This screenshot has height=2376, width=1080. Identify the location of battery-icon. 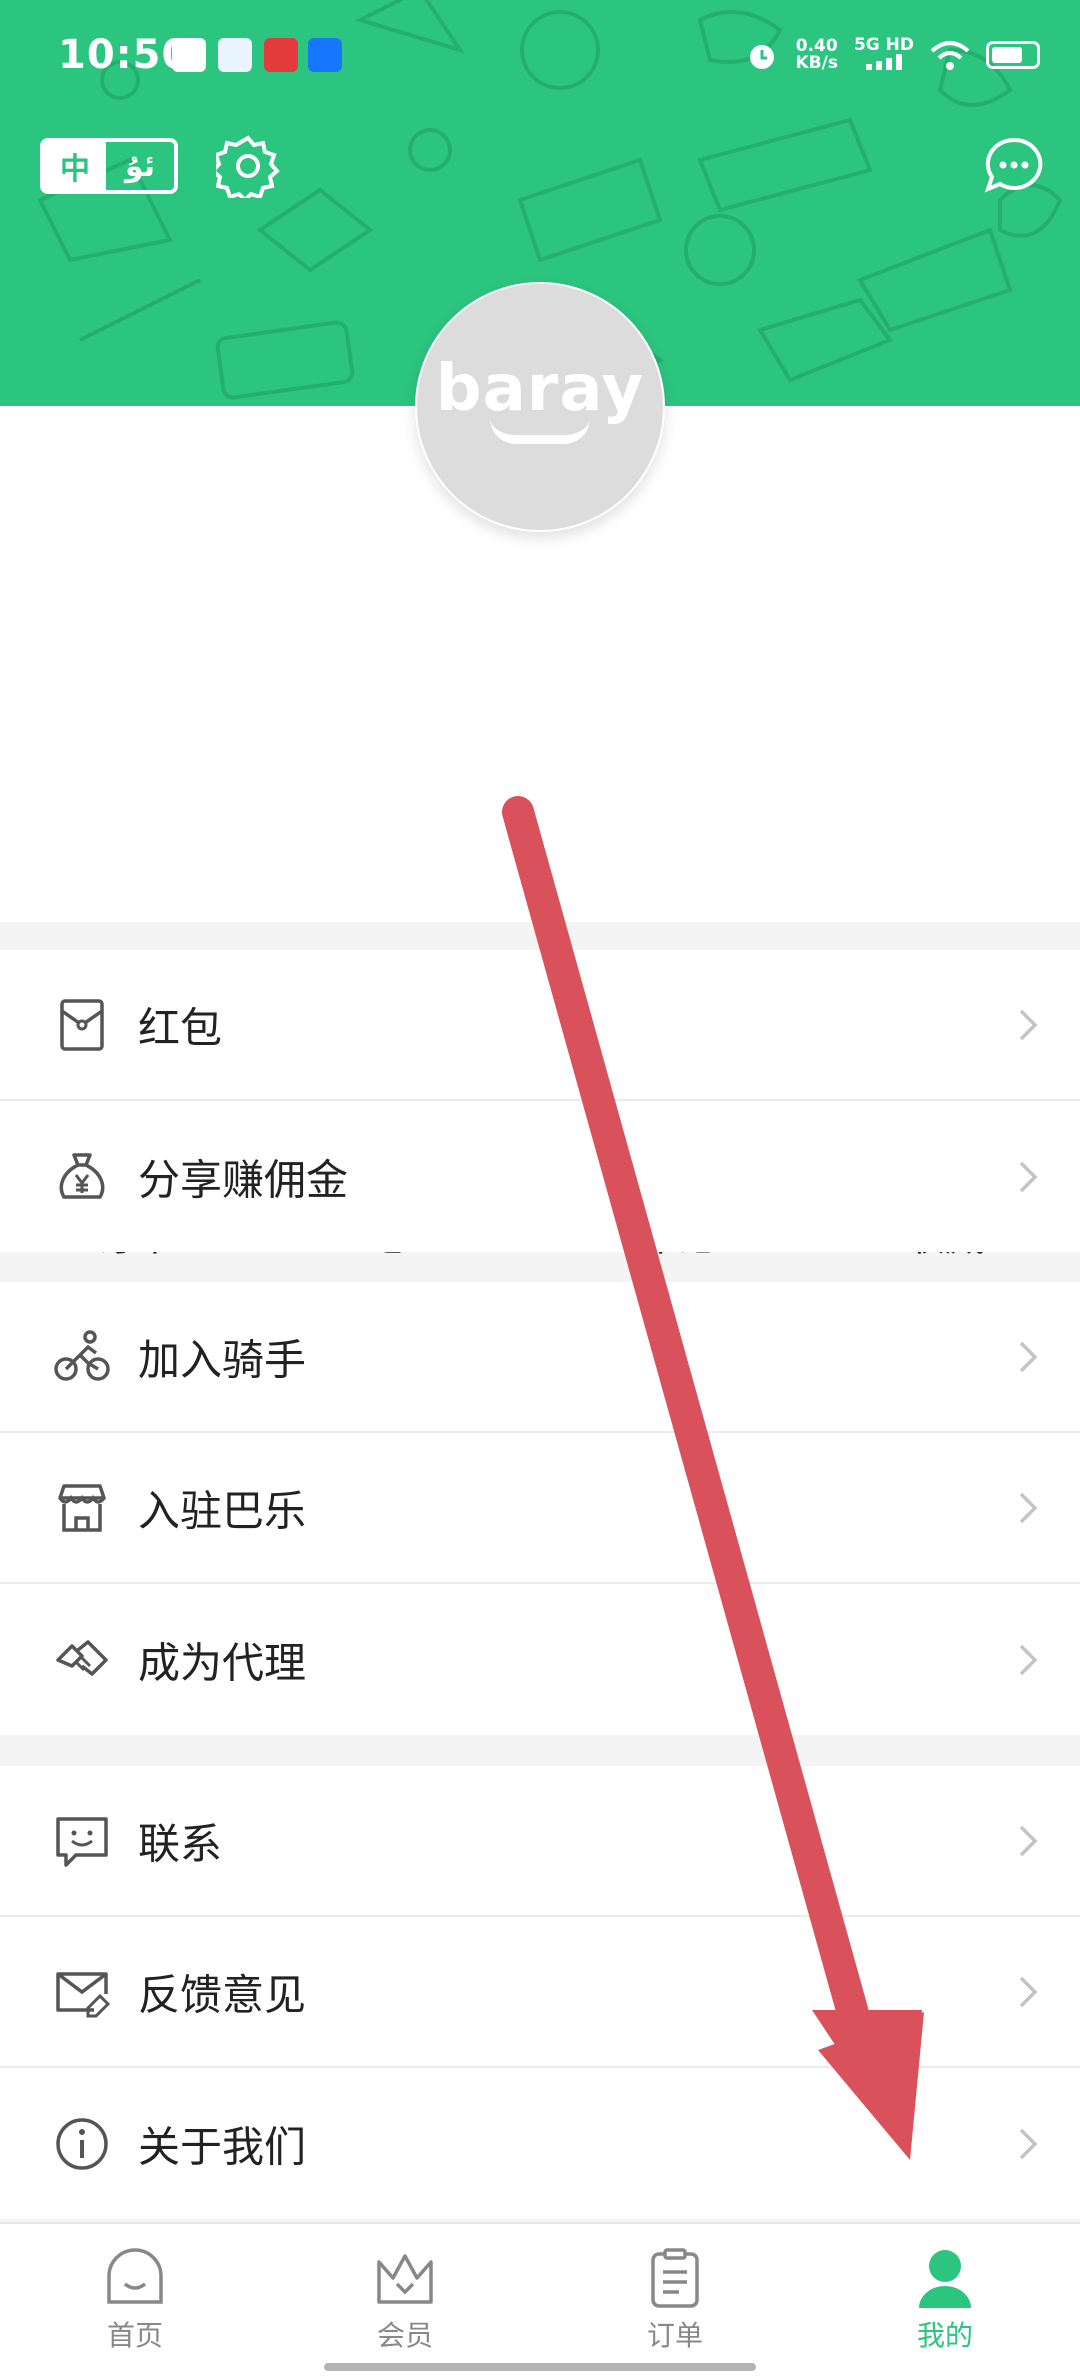
(1013, 55).